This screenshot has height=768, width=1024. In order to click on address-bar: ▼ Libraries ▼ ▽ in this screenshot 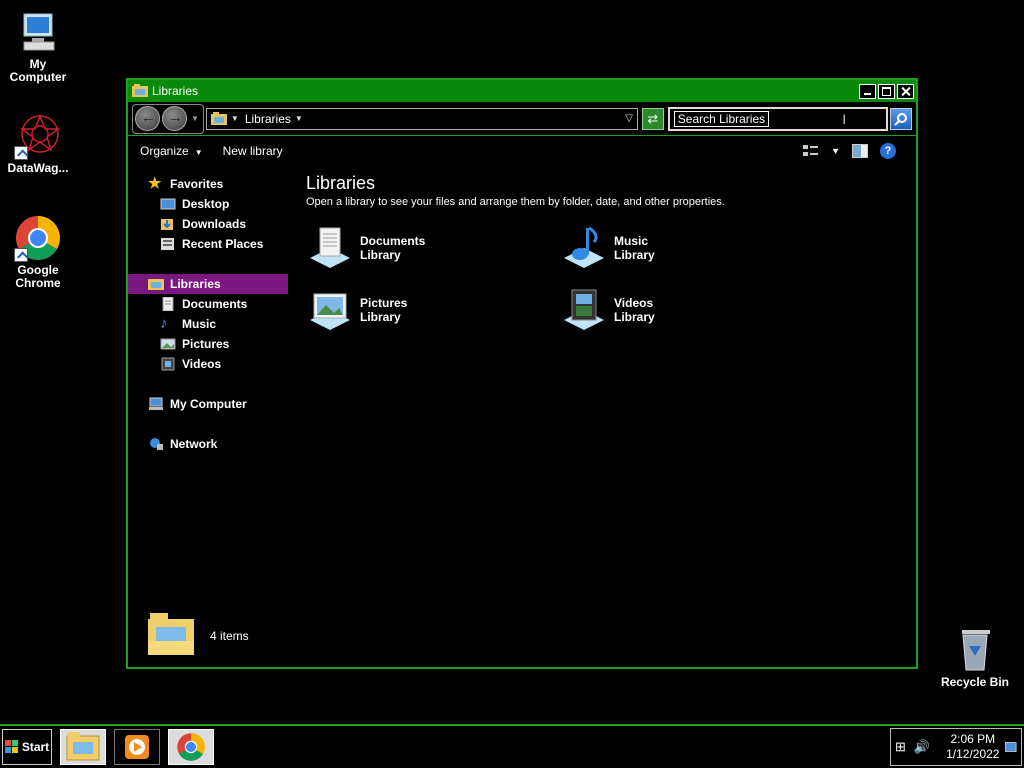, I will do `click(421, 118)`.